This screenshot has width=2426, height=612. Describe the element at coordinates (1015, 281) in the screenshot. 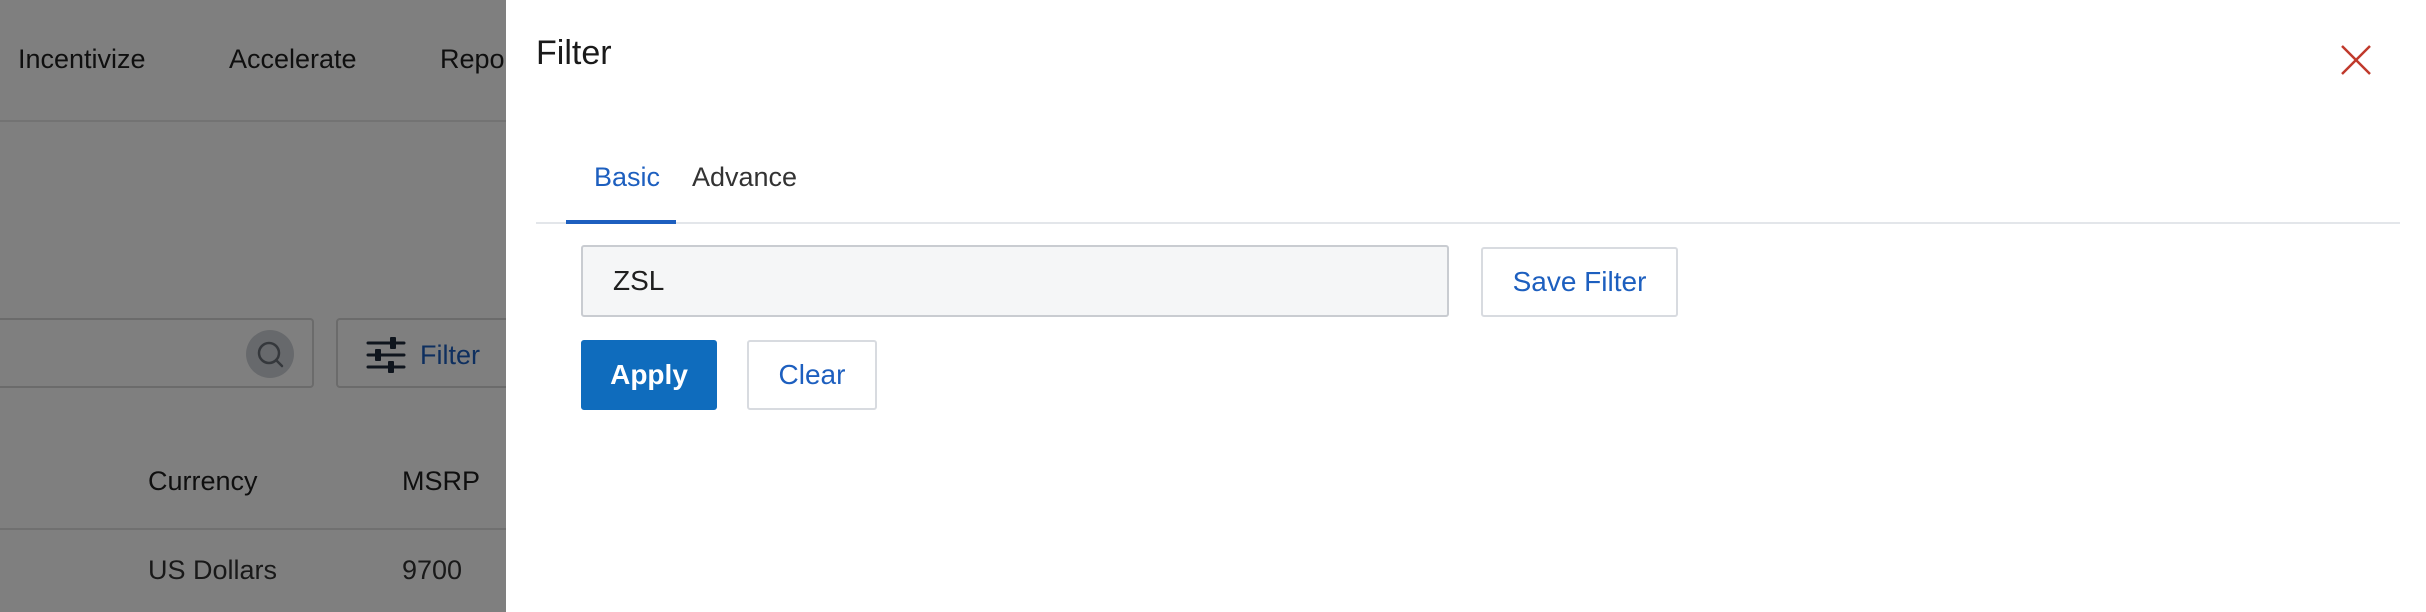

I see `filter-name-input` at that location.